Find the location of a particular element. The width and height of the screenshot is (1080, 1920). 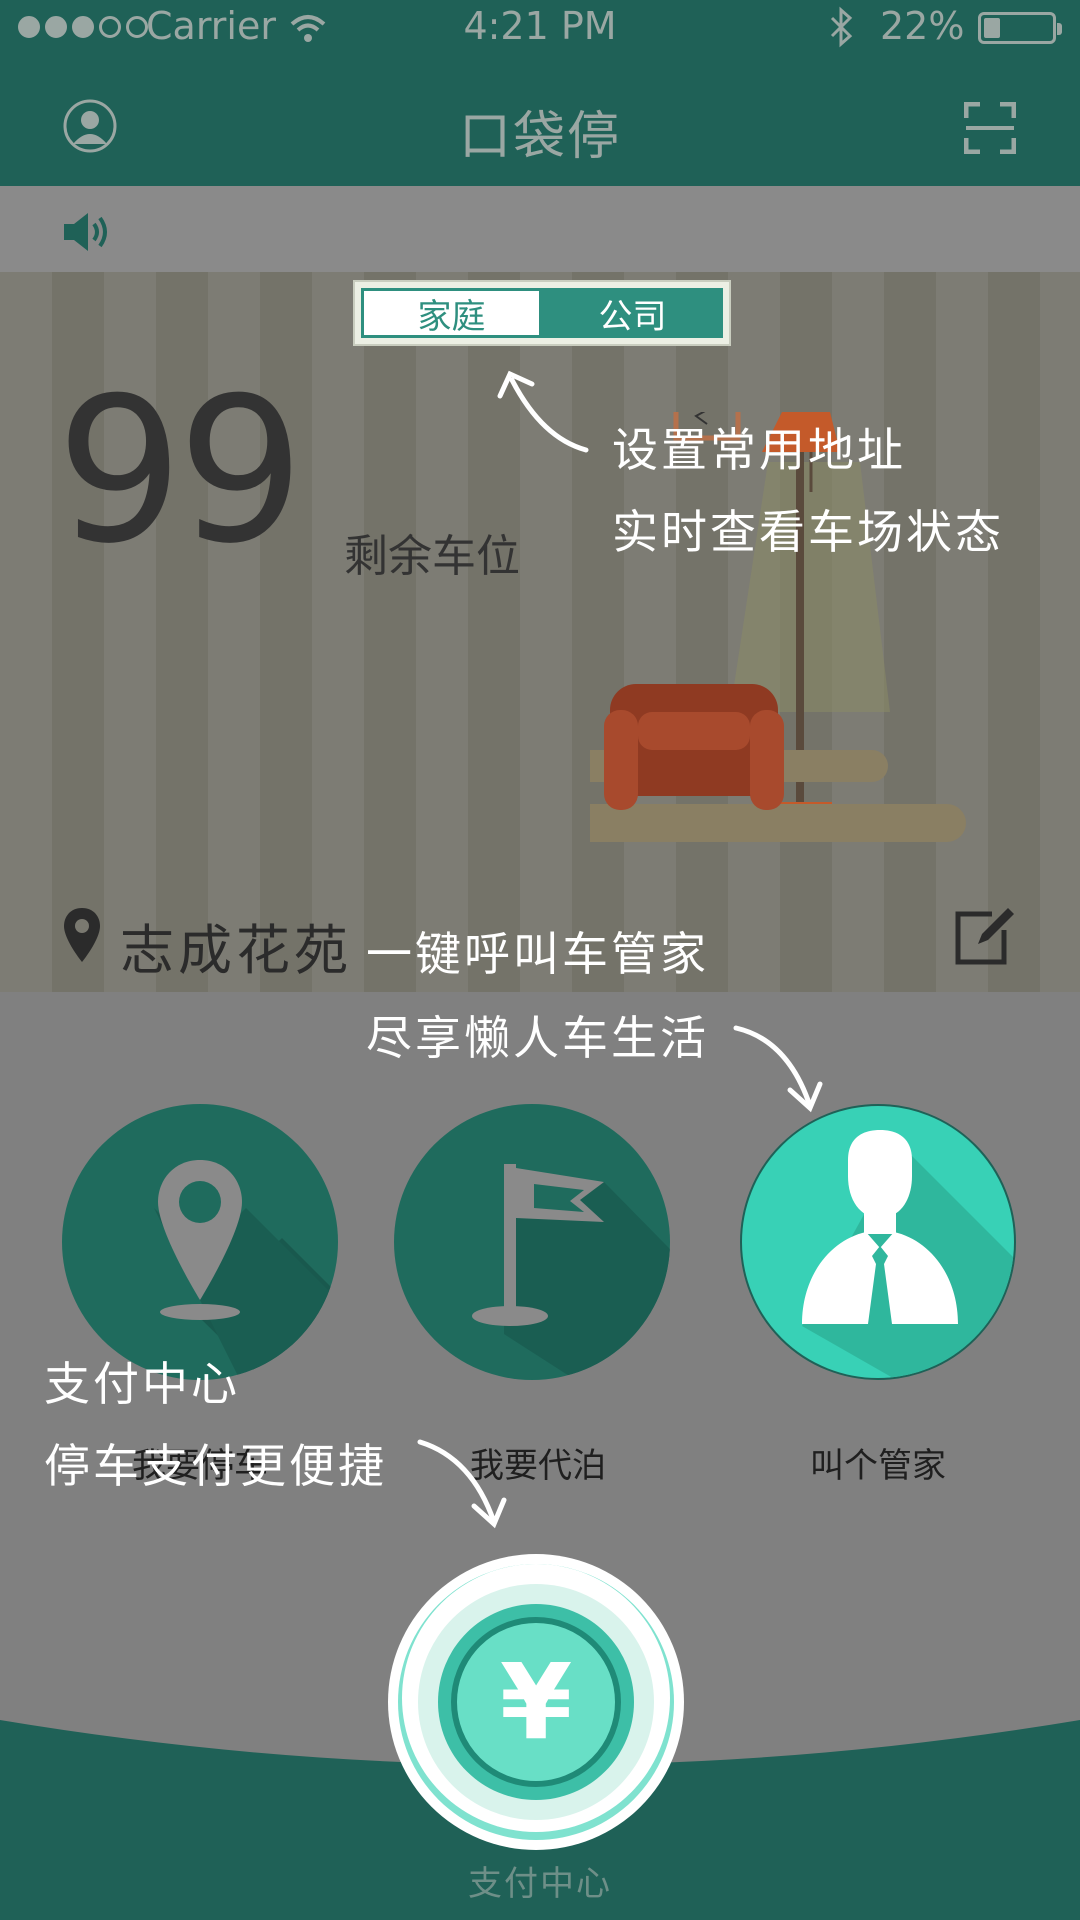

park-button is located at coordinates (200, 1242).